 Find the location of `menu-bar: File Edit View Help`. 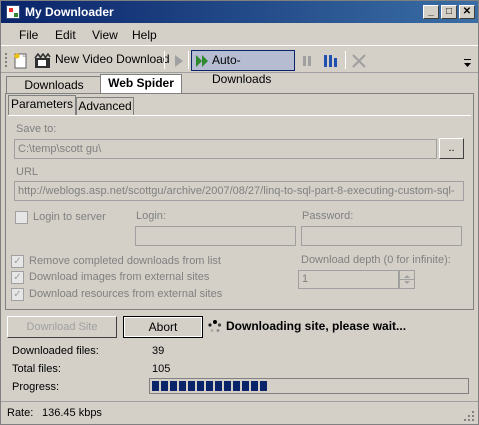

menu-bar: File Edit View Help is located at coordinates (239, 34).